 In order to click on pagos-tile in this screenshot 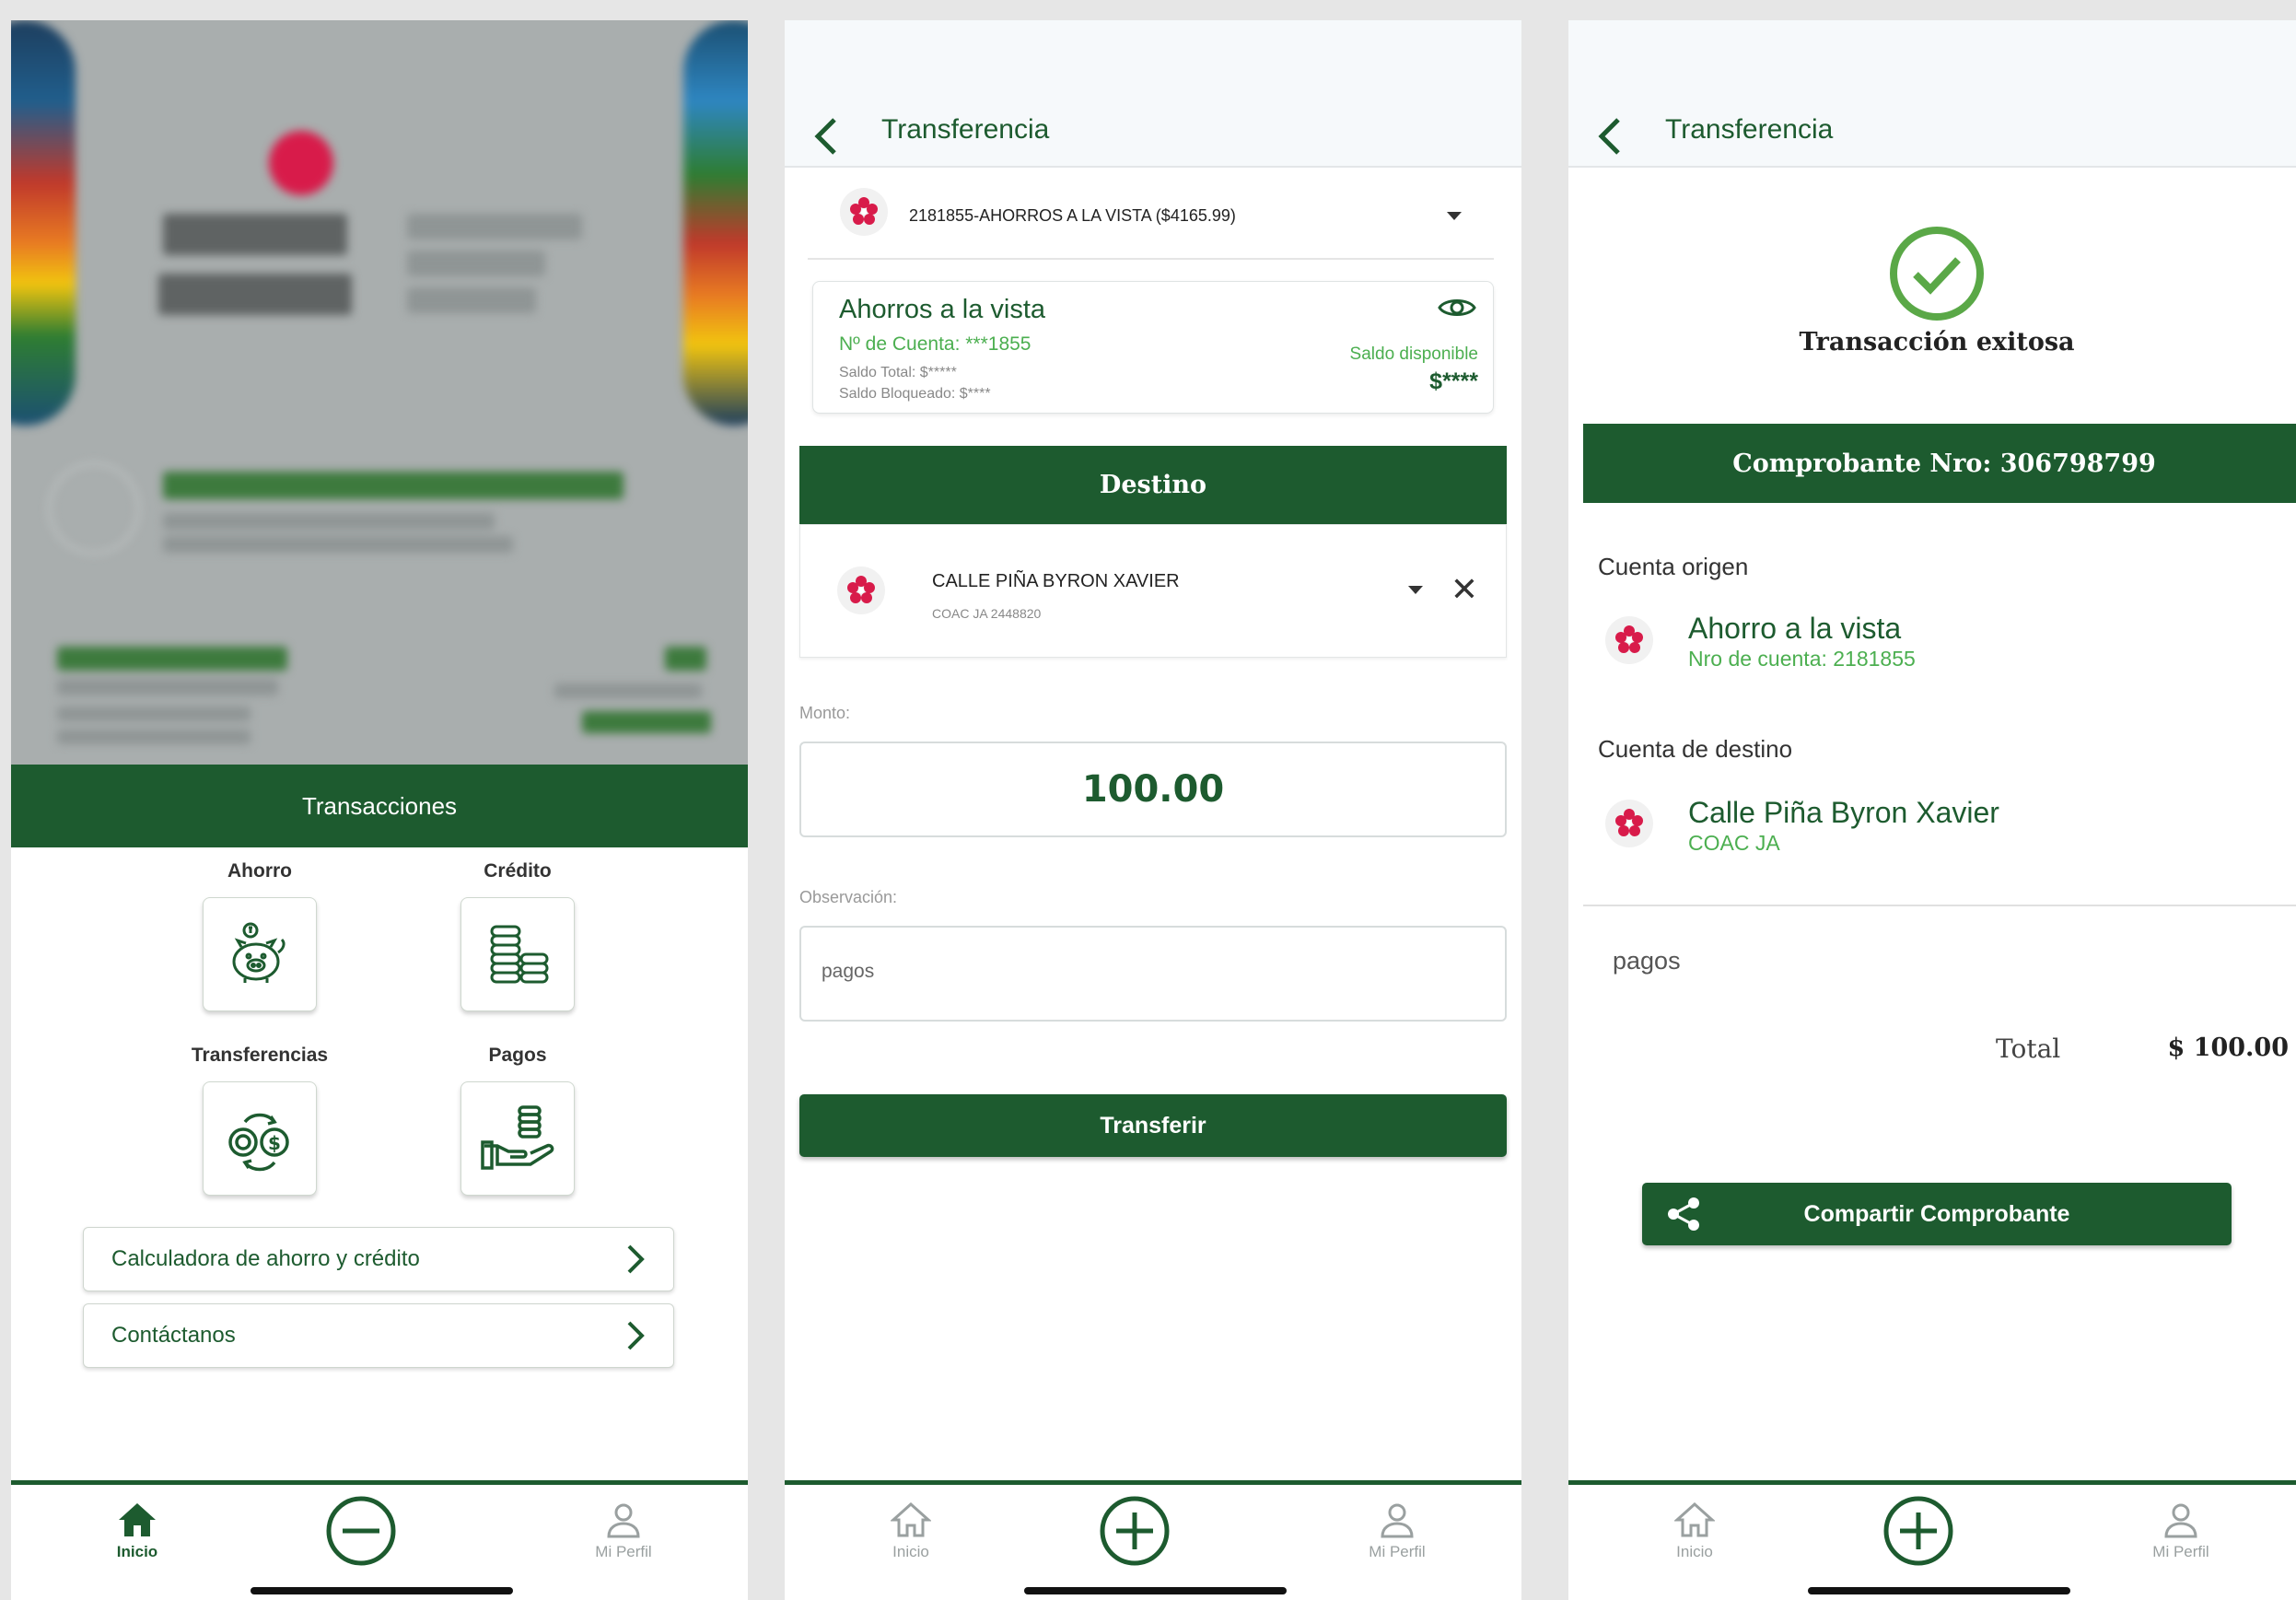, I will do `click(517, 1139)`.